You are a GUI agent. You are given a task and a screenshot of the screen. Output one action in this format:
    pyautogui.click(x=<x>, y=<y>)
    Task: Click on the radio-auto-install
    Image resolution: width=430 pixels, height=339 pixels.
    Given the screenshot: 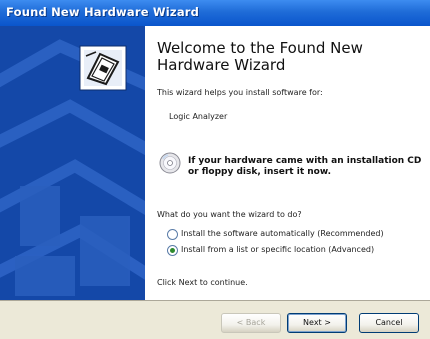 What is the action you would take?
    pyautogui.click(x=172, y=234)
    